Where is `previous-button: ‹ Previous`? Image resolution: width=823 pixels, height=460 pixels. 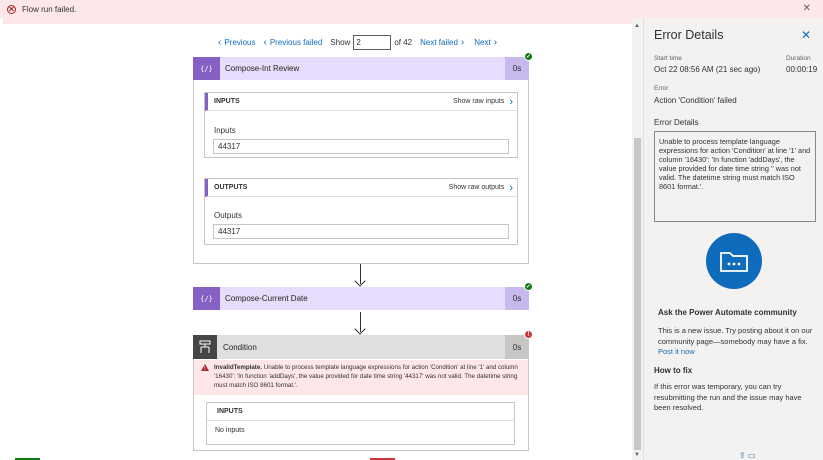
previous-button: ‹ Previous is located at coordinates (236, 42).